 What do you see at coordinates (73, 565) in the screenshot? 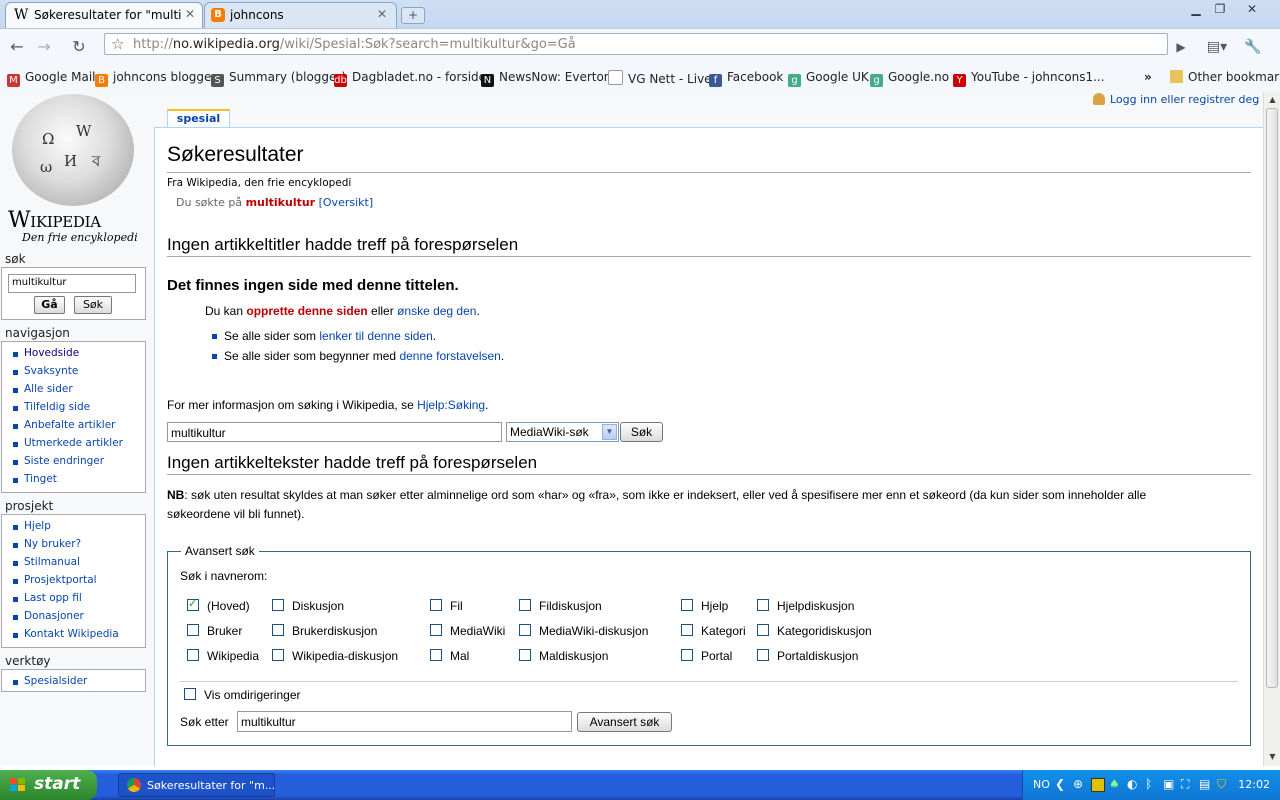
I see `sidebar-item-stilmanual: Stilmanual` at bounding box center [73, 565].